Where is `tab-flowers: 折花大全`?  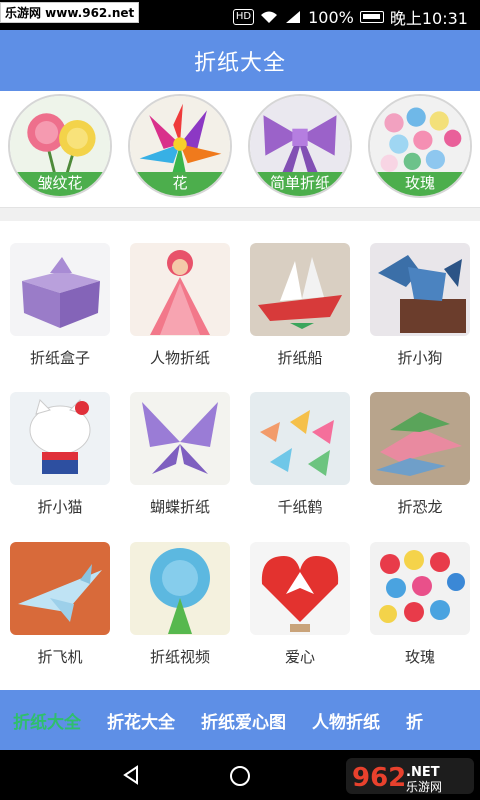
tab-flowers: 折花大全 is located at coordinates (141, 720).